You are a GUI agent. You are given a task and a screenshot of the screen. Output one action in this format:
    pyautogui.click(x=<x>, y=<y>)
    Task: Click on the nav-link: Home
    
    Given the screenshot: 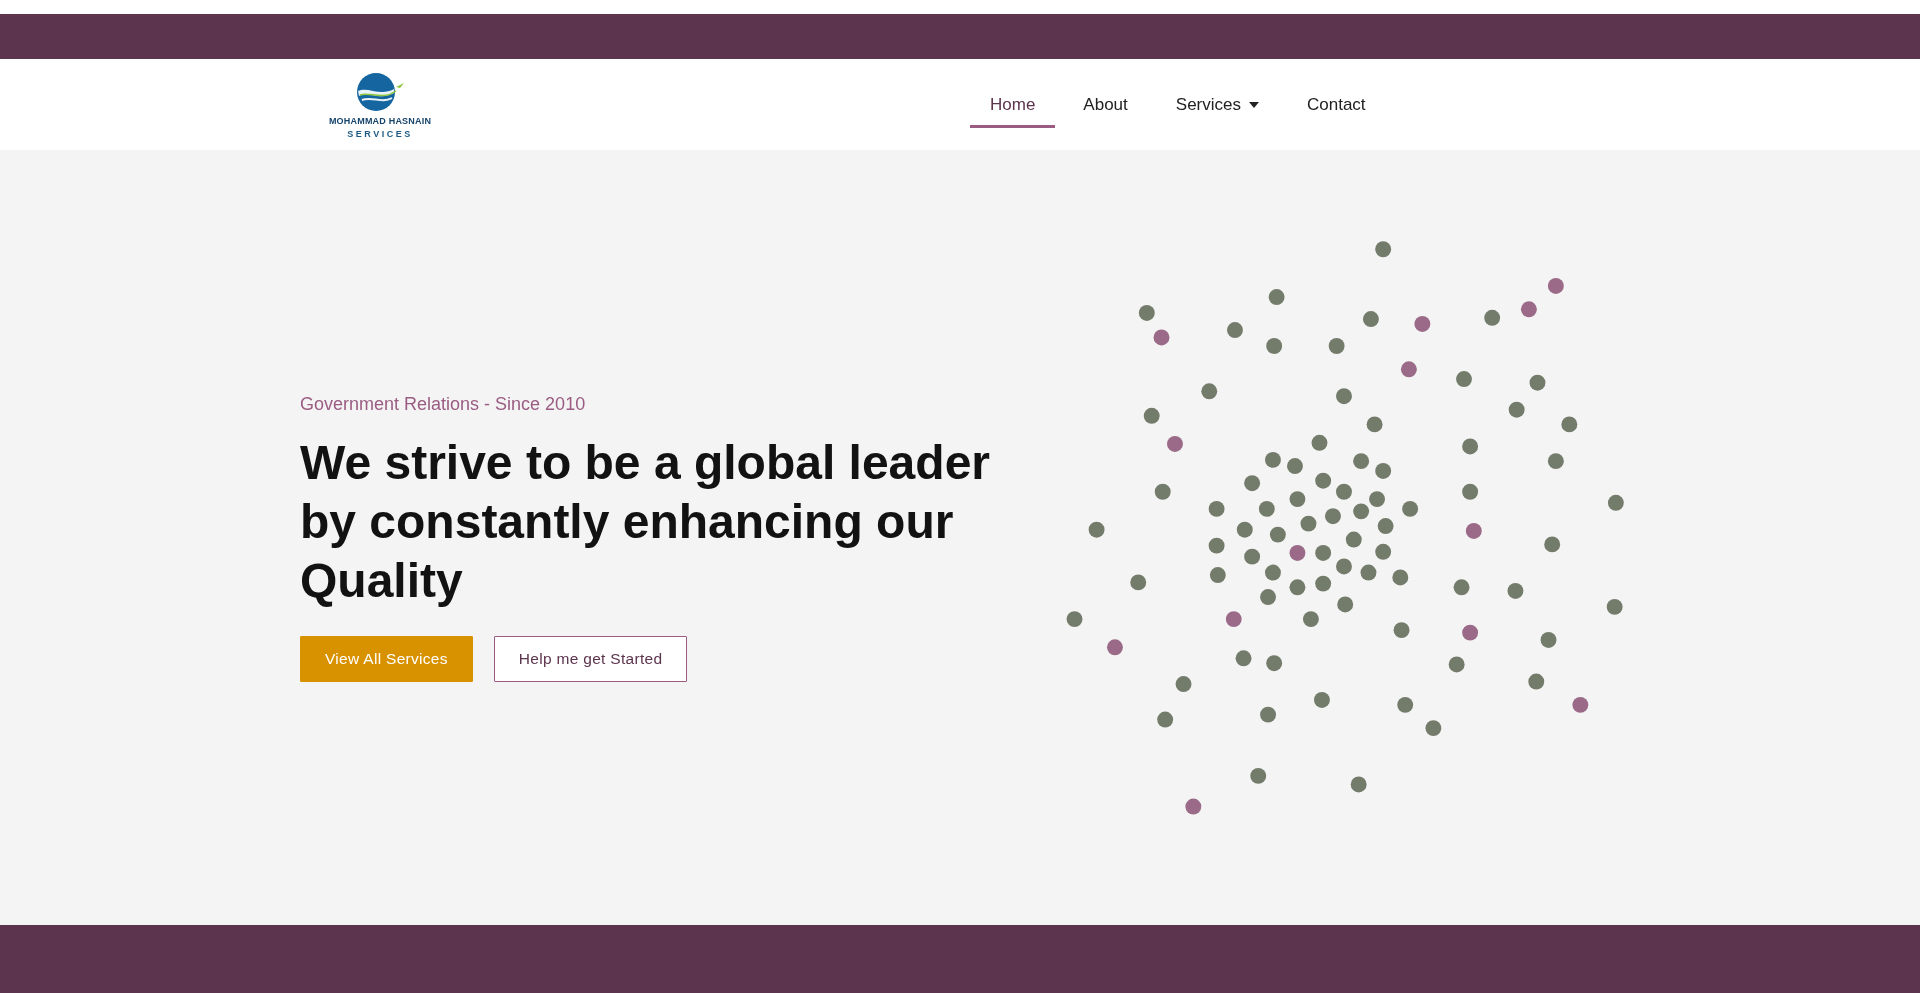 What is the action you would take?
    pyautogui.click(x=1013, y=104)
    